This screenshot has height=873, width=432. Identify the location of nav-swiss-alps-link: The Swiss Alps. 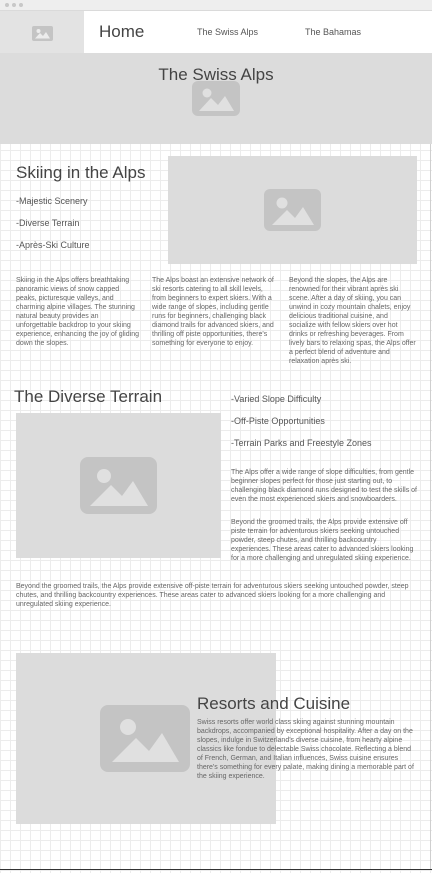
(227, 32).